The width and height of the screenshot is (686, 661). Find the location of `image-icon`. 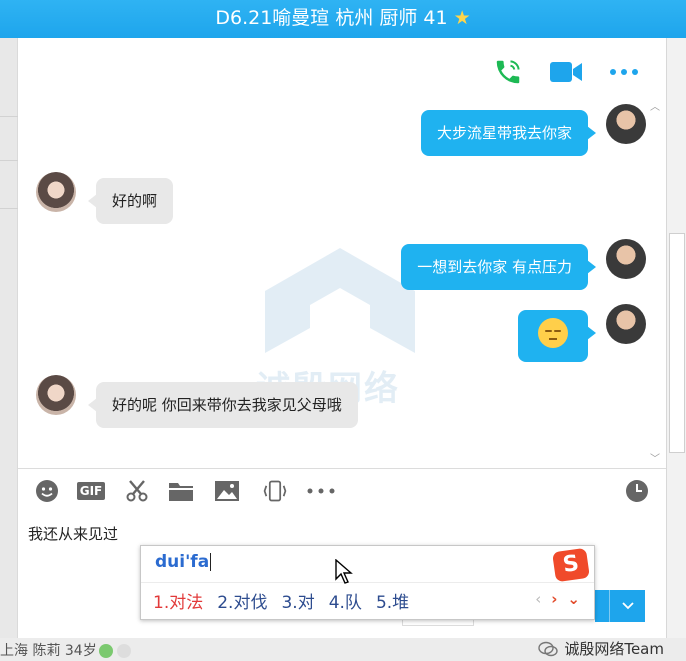

image-icon is located at coordinates (227, 491).